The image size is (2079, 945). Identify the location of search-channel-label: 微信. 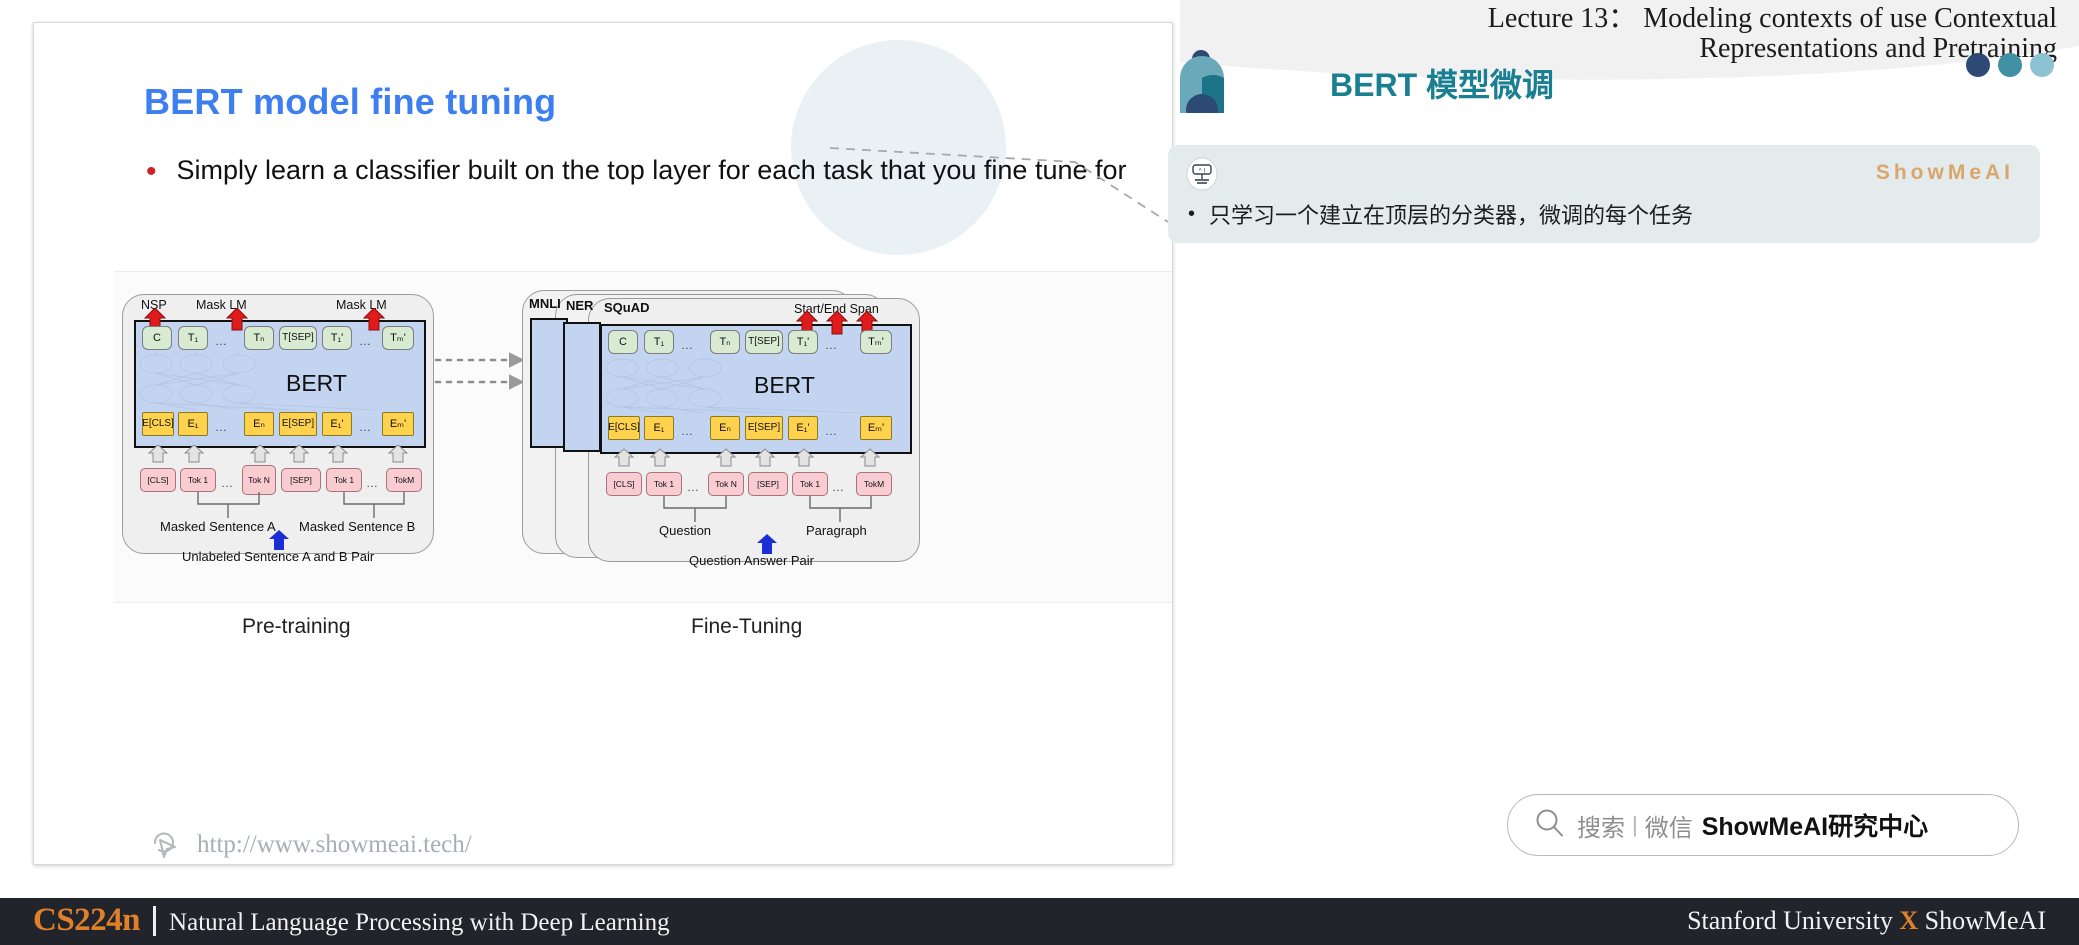
(1668, 828).